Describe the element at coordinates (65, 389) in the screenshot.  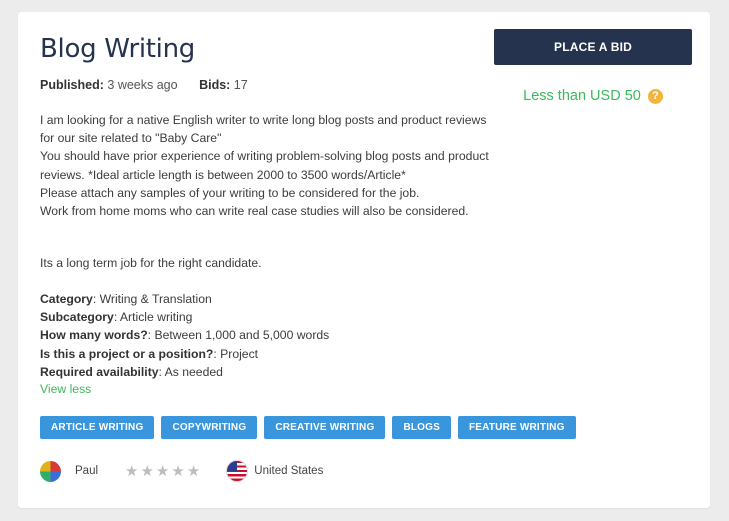
I see `view-less-link: View less` at that location.